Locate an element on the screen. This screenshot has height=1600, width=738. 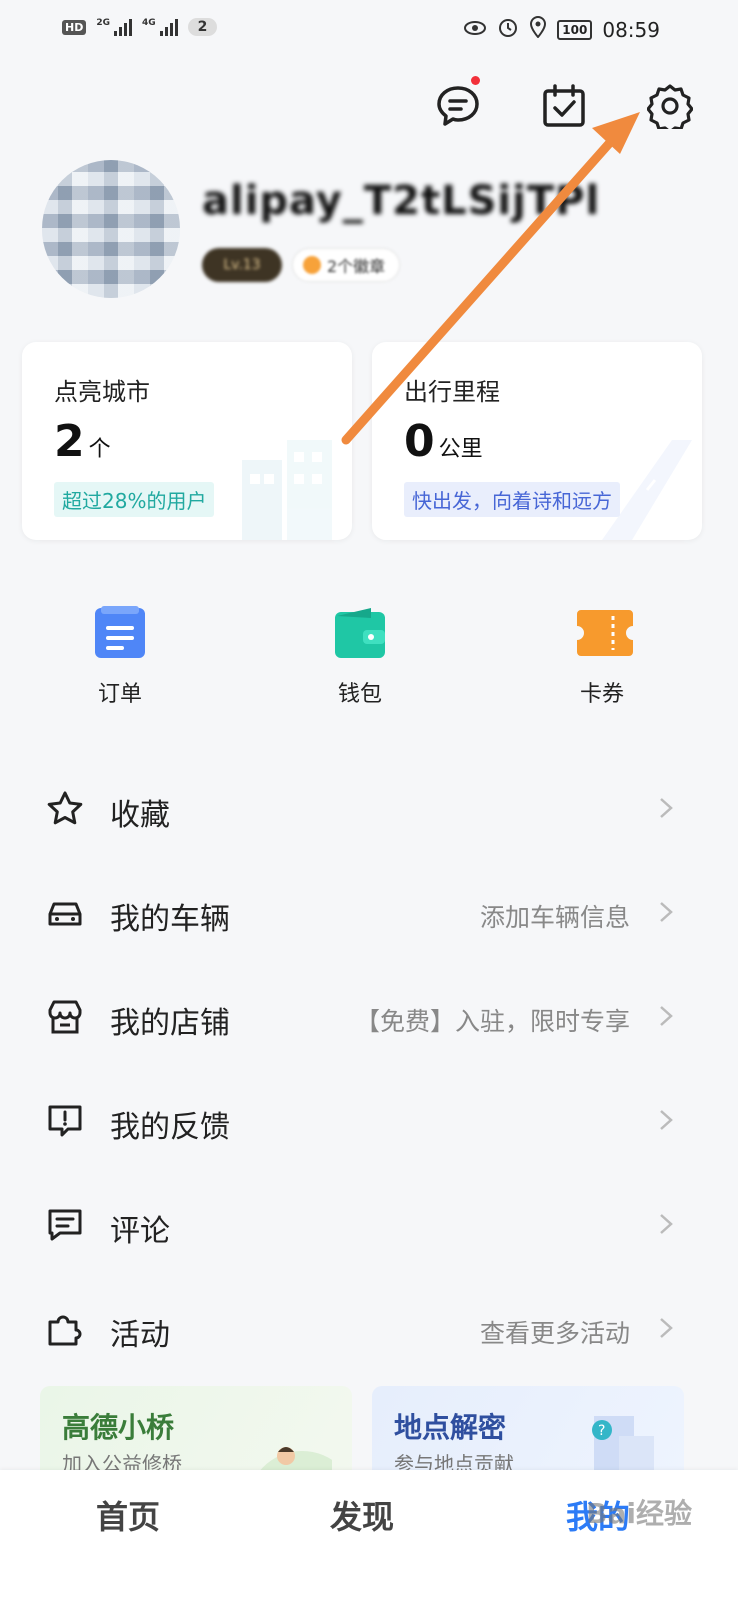
profile-section: alipay_T2tLSijTPl Lv.13 2个徽章 is located at coordinates (372, 230).